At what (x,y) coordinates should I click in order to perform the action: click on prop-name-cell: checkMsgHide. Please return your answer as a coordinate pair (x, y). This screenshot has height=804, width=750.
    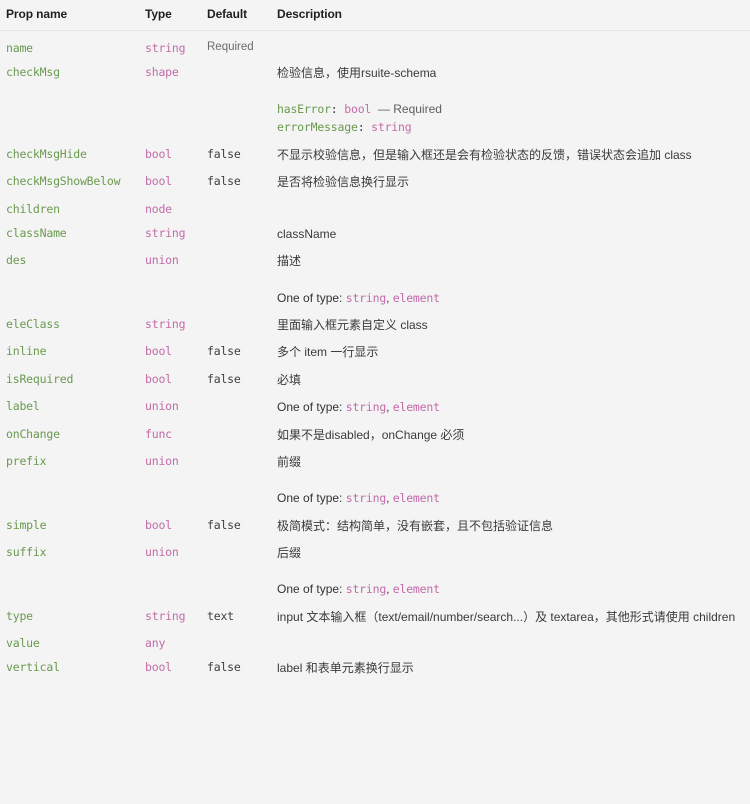
    Looking at the image, I should click on (46, 154).